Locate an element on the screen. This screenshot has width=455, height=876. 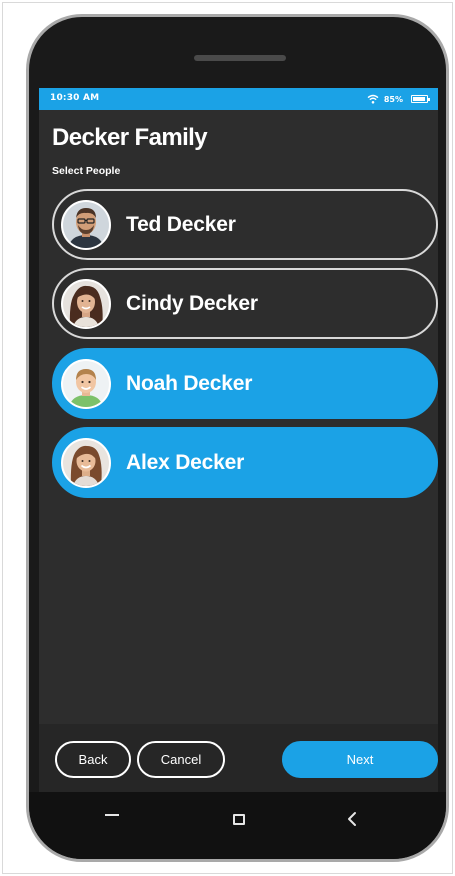
person-name: Ted Decker is located at coordinates (181, 224).